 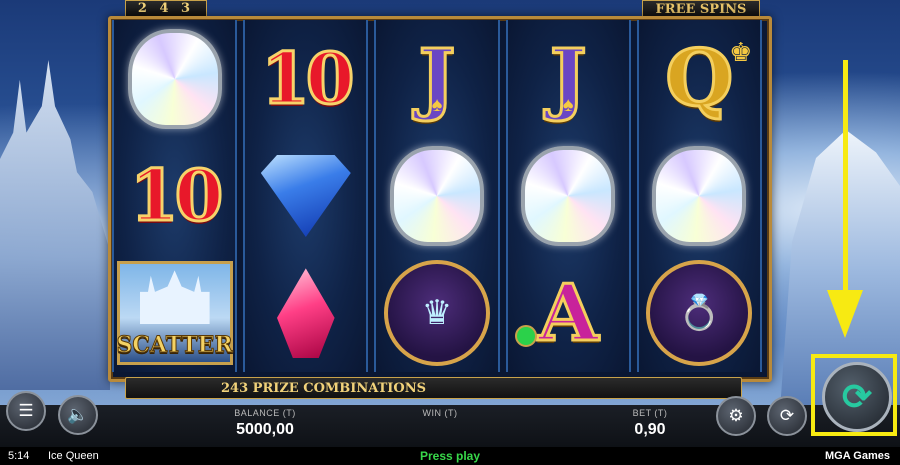 I want to click on pink-gem-icon, so click(x=305, y=313).